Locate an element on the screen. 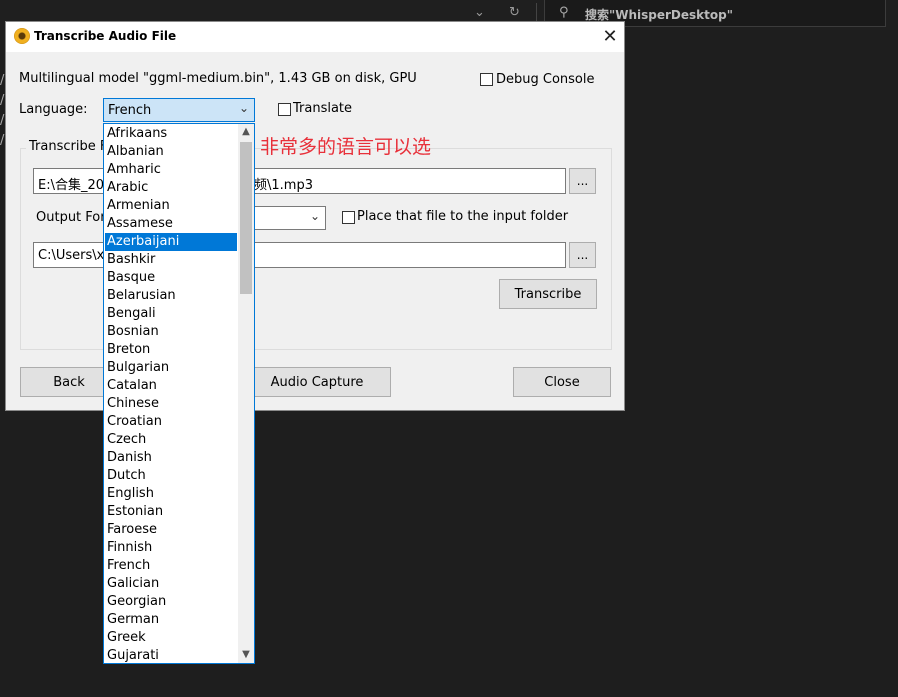  language-option: Catalan is located at coordinates (171, 386).